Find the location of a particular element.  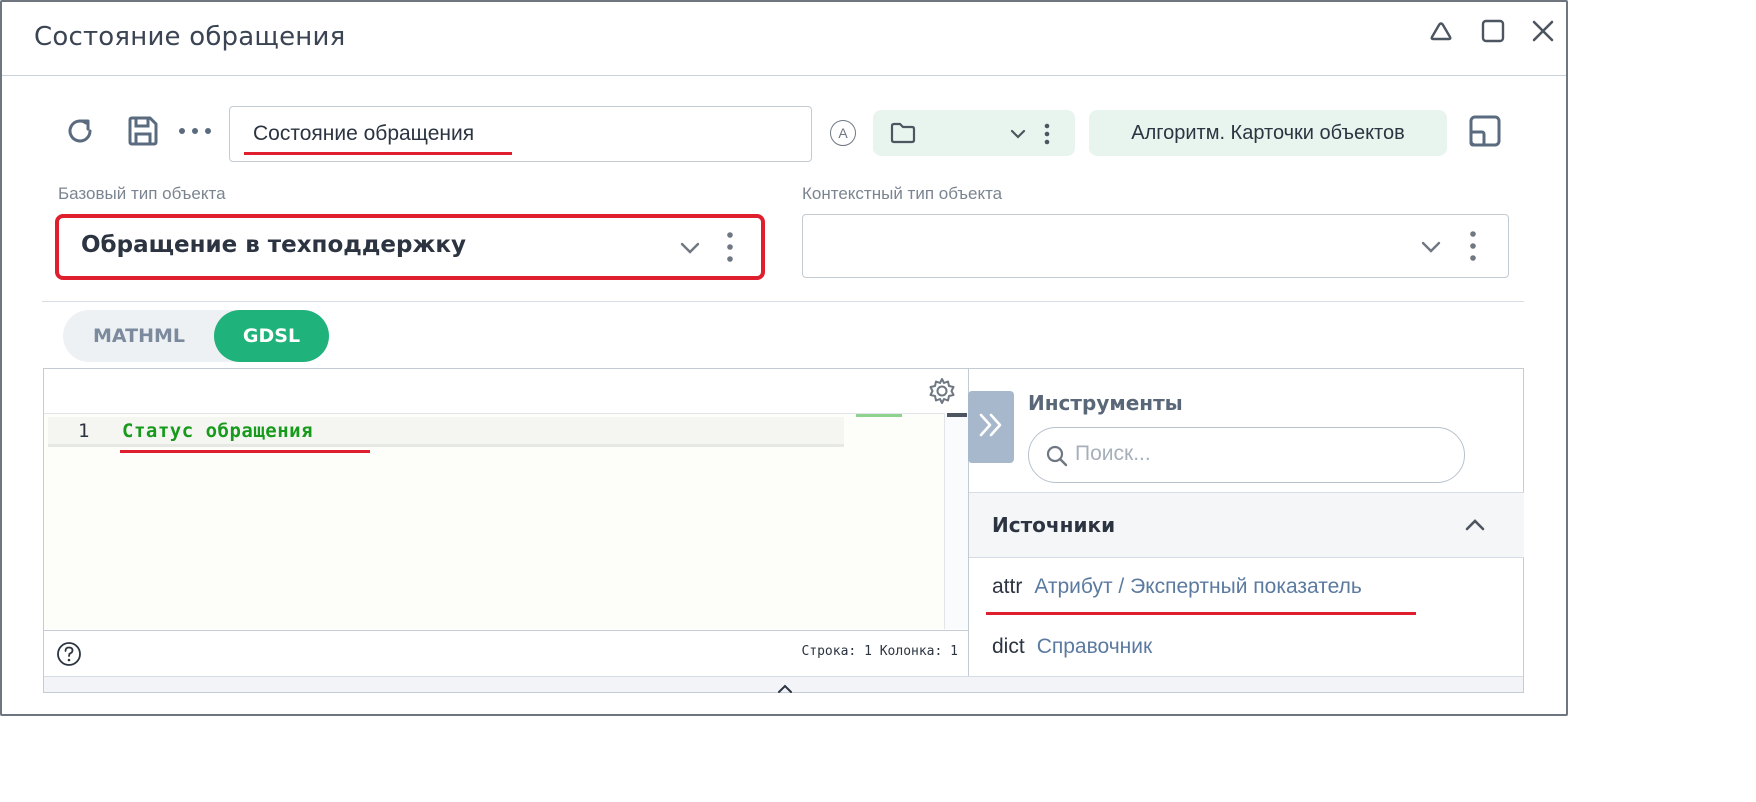

double-chevron-right-icon is located at coordinates (991, 427).